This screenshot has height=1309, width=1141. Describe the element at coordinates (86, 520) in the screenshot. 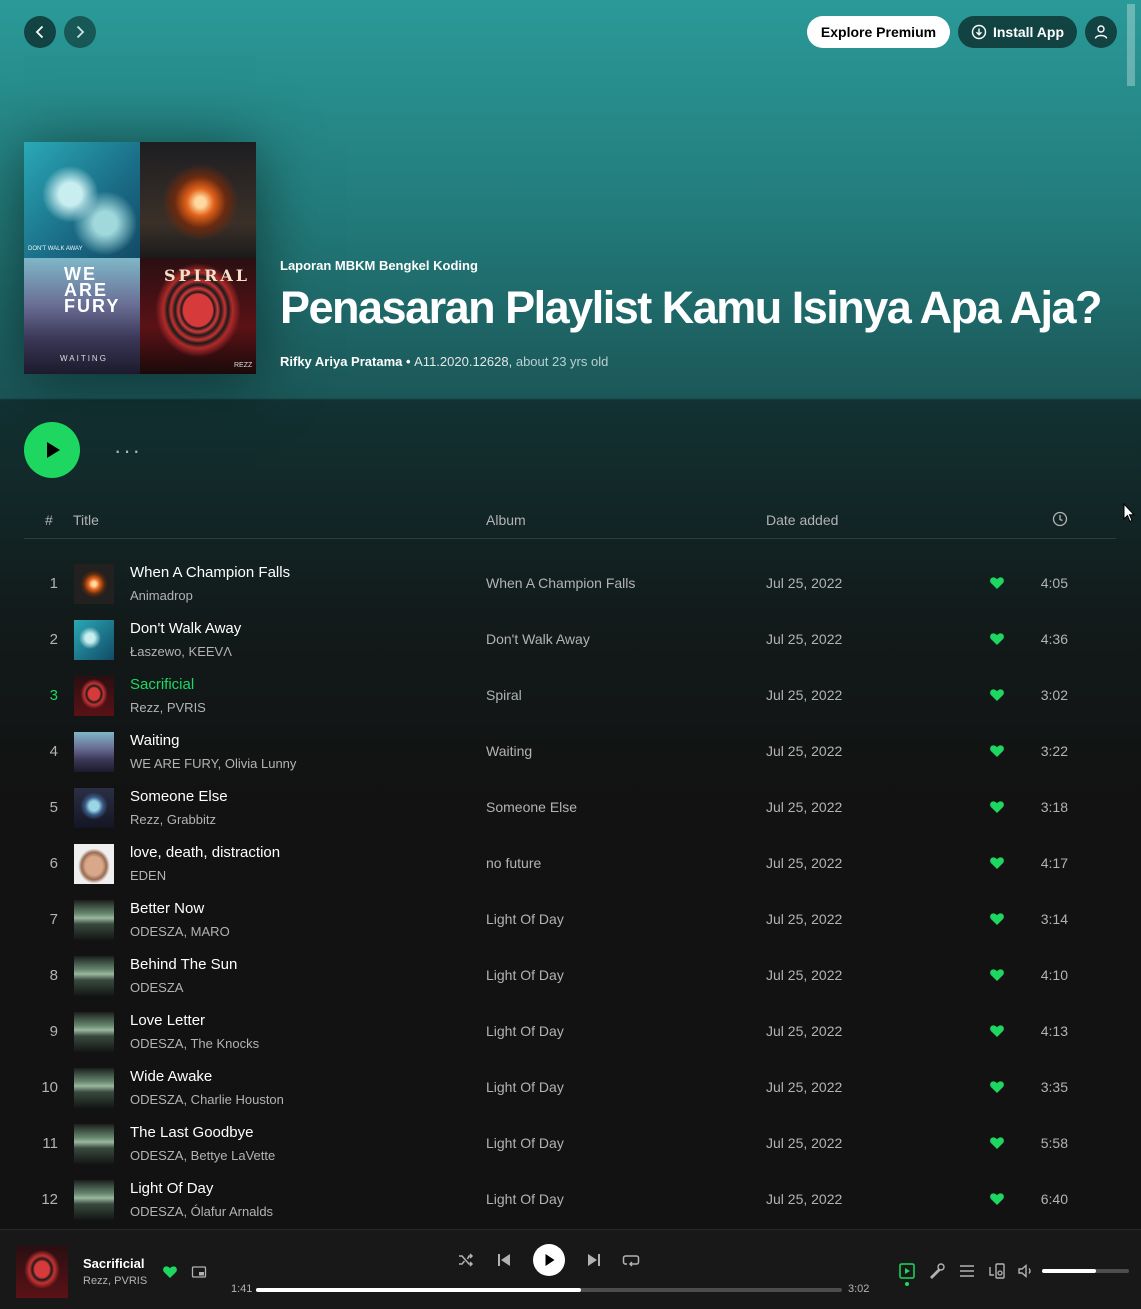

I see `column-title: Title` at that location.